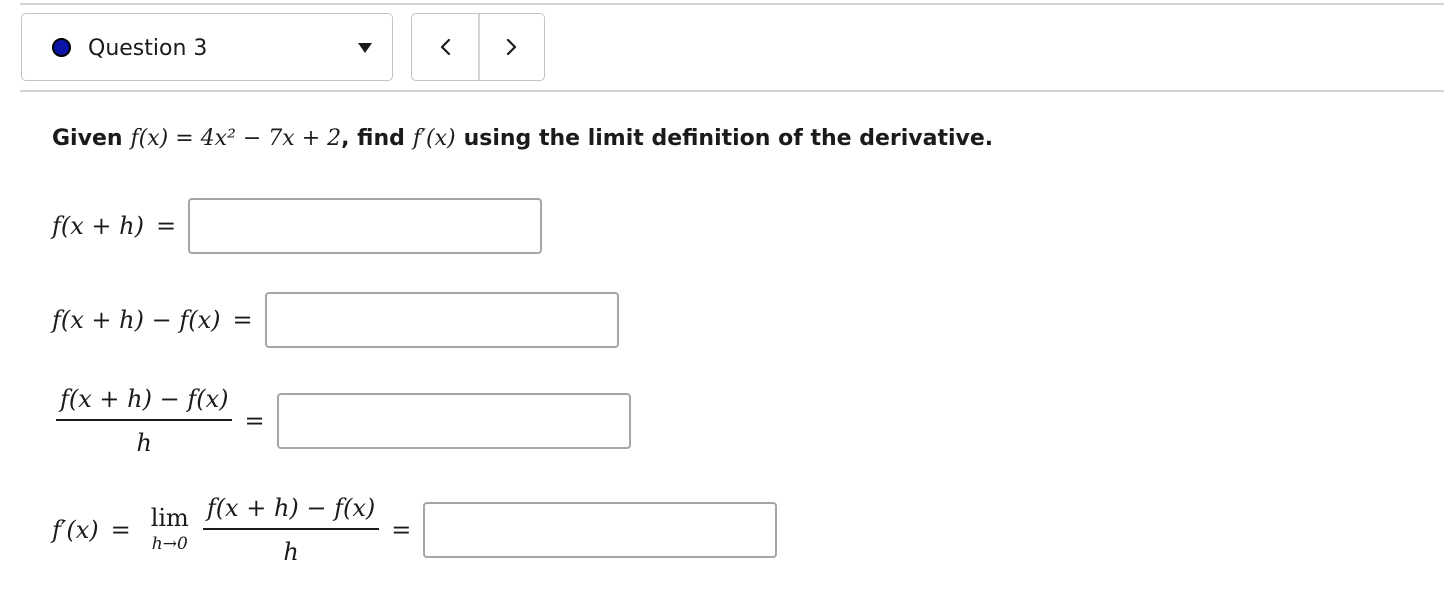 The height and width of the screenshot is (594, 1444). Describe the element at coordinates (144, 421) in the screenshot. I see `difference-quotient-fraction: f(x + h) − f(x) h` at that location.